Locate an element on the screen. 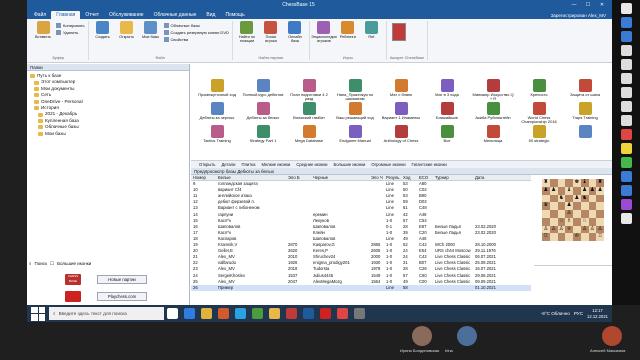 The height and width of the screenshot is (360, 640). menu-2: Отчет is located at coordinates (92, 15).